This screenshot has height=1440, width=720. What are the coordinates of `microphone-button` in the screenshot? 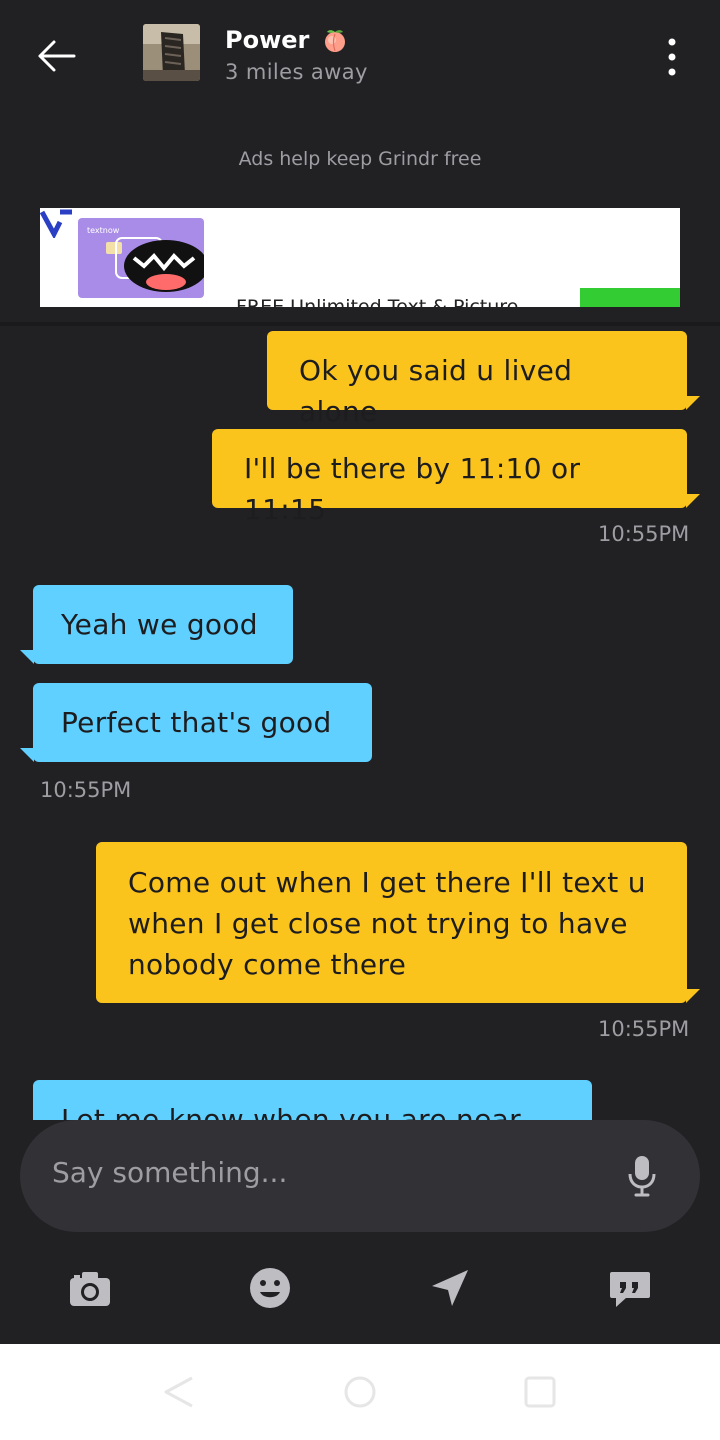 It's located at (642, 1176).